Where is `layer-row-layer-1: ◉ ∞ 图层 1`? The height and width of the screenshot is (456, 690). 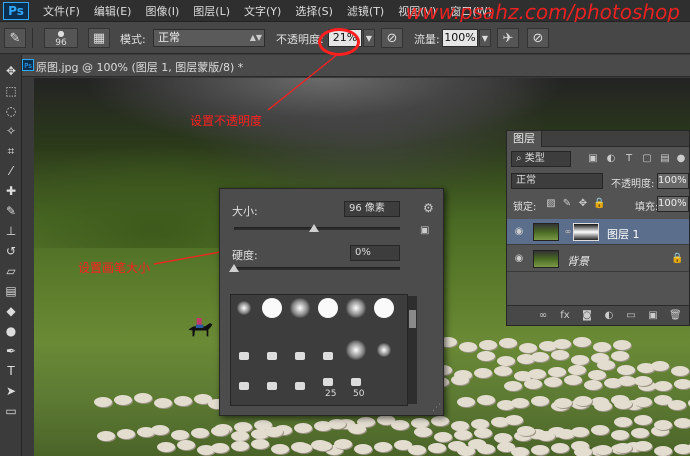 layer-row-layer-1: ◉ ∞ 图层 1 is located at coordinates (598, 232).